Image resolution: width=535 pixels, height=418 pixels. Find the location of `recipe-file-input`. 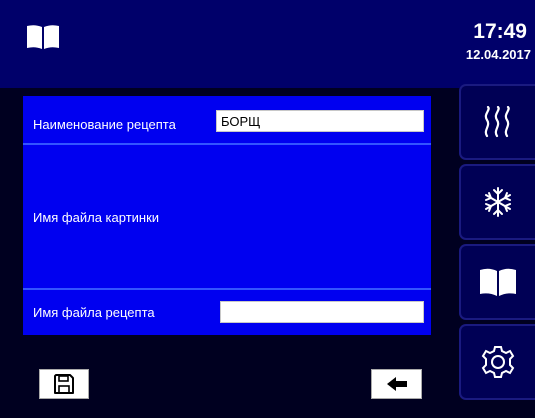

recipe-file-input is located at coordinates (322, 312).